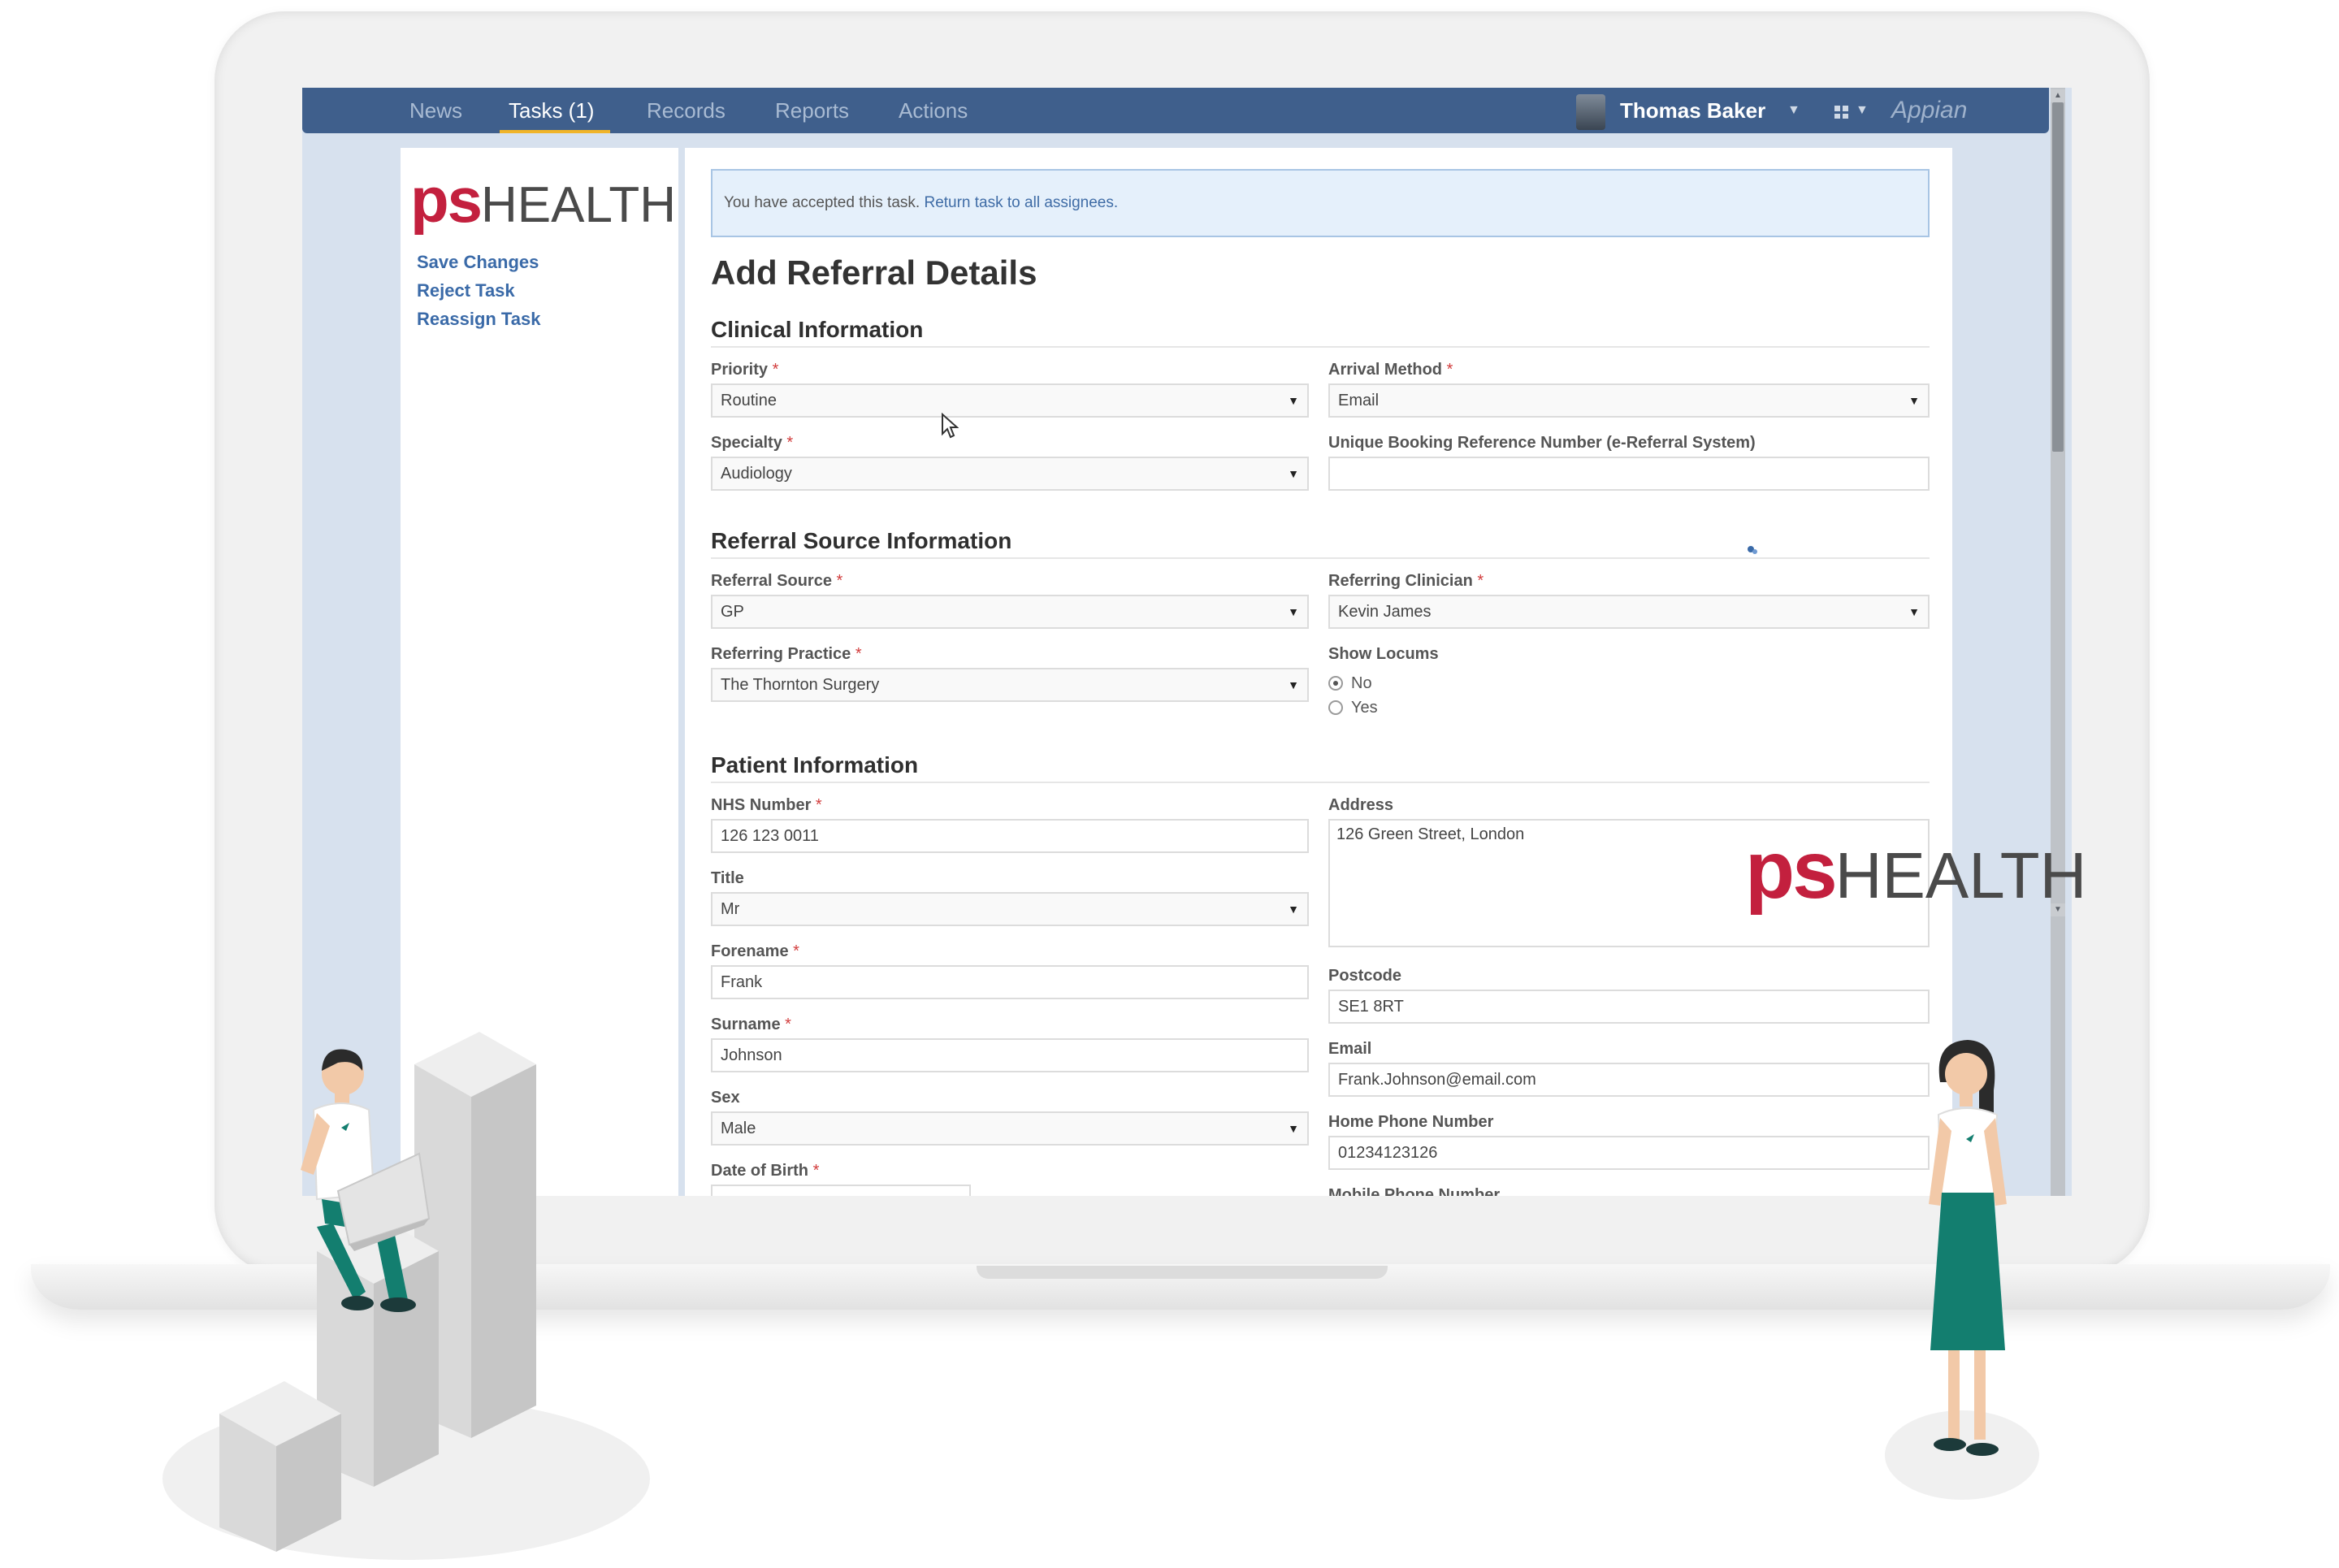  I want to click on priority-select: Routine ▼, so click(1010, 400).